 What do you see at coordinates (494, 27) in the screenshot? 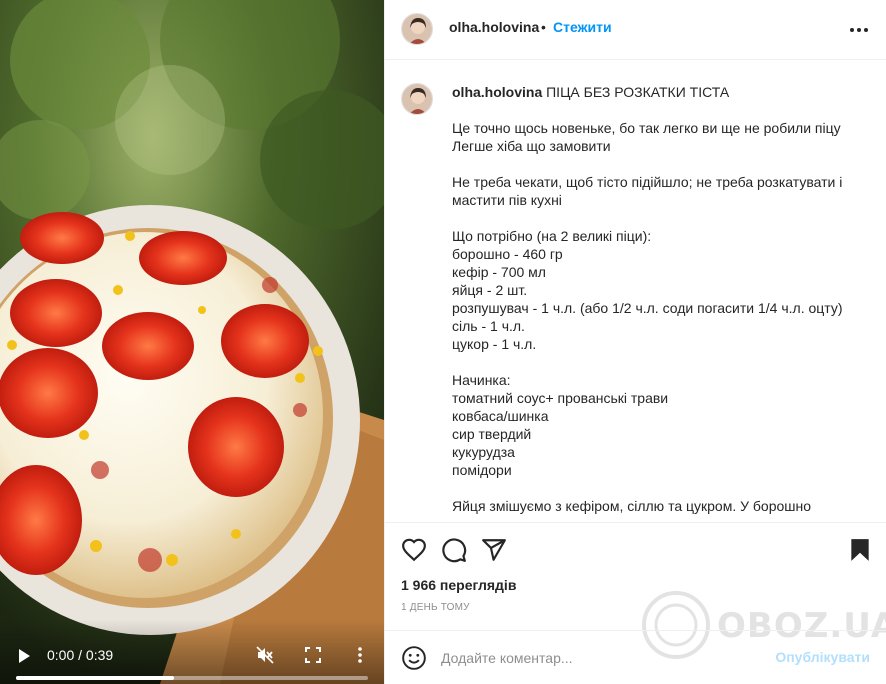
I see `header-username: olha.holovina` at bounding box center [494, 27].